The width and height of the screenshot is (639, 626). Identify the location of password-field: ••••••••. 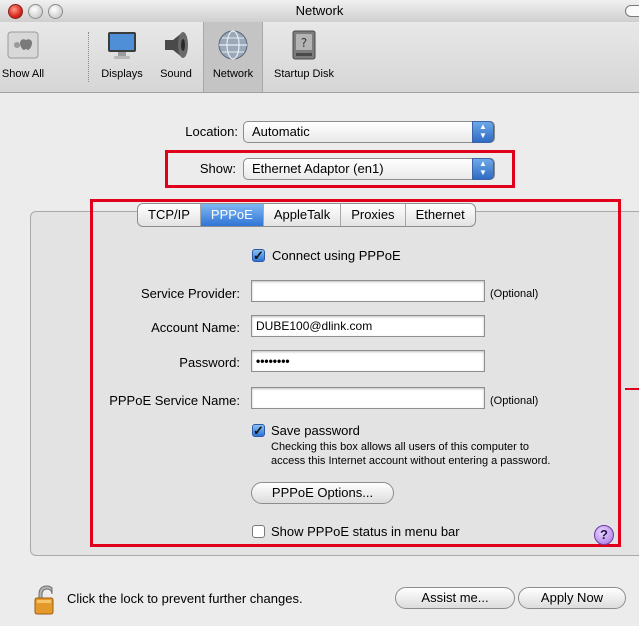
(368, 361).